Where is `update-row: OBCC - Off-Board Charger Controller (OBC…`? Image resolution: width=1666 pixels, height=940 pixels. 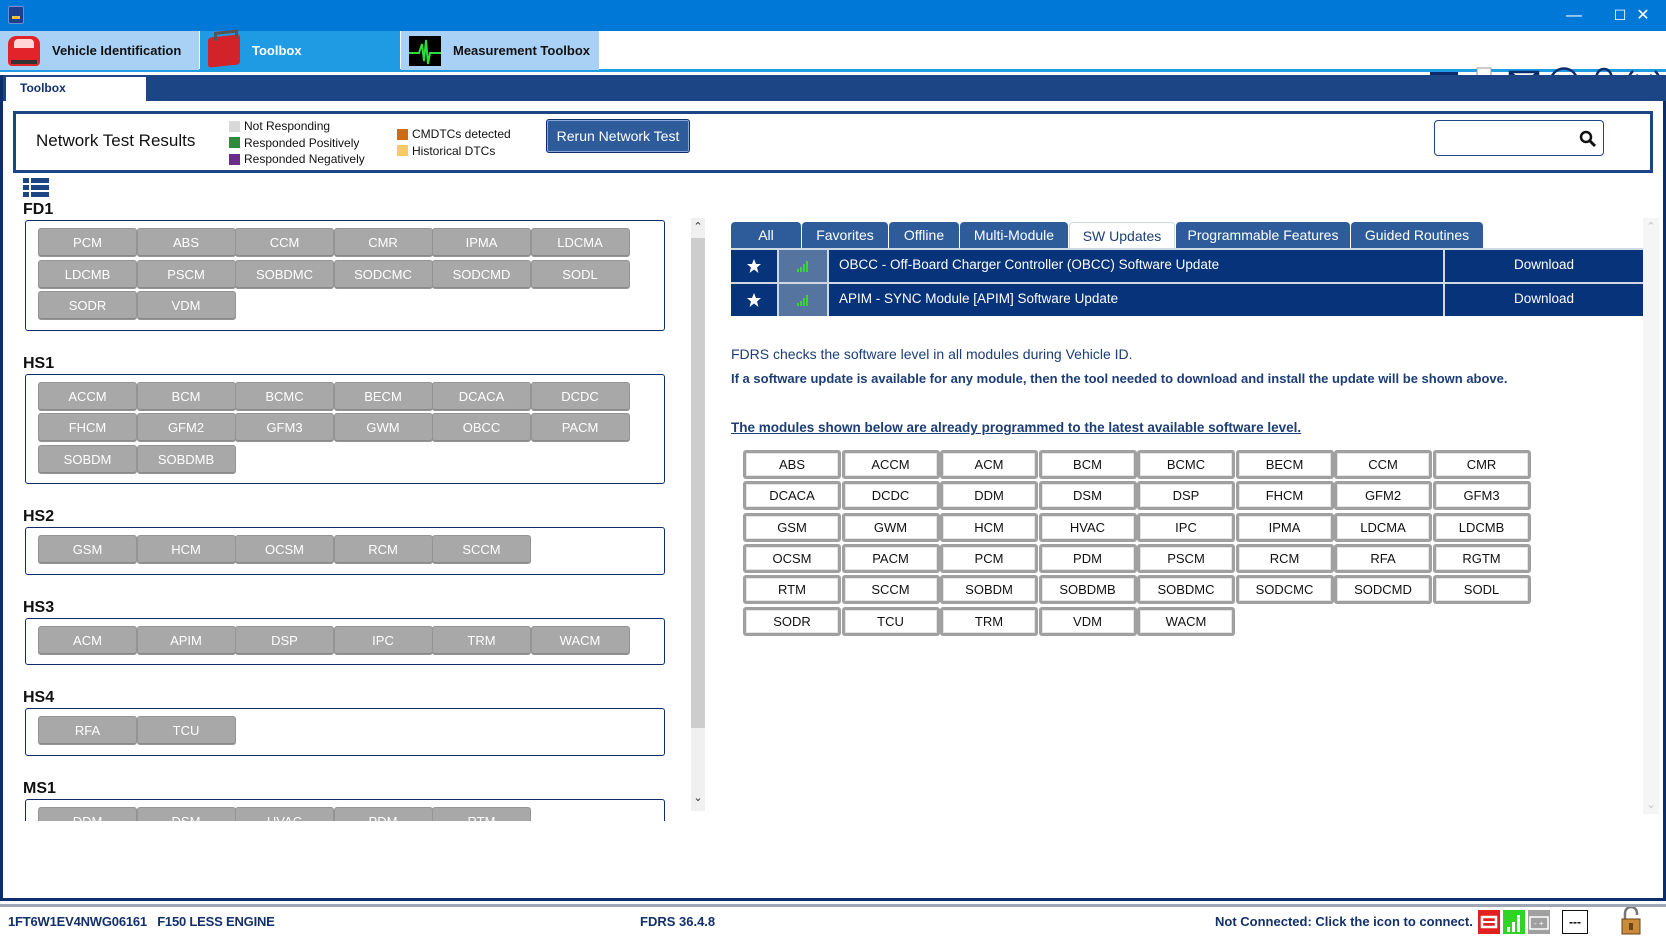
update-row: OBCC - Off-Board Charger Controller (OBC… is located at coordinates (1187, 265).